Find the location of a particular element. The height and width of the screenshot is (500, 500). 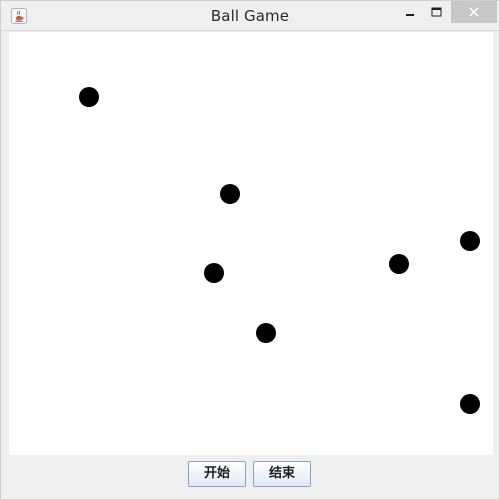

maximize-button is located at coordinates (436, 12).